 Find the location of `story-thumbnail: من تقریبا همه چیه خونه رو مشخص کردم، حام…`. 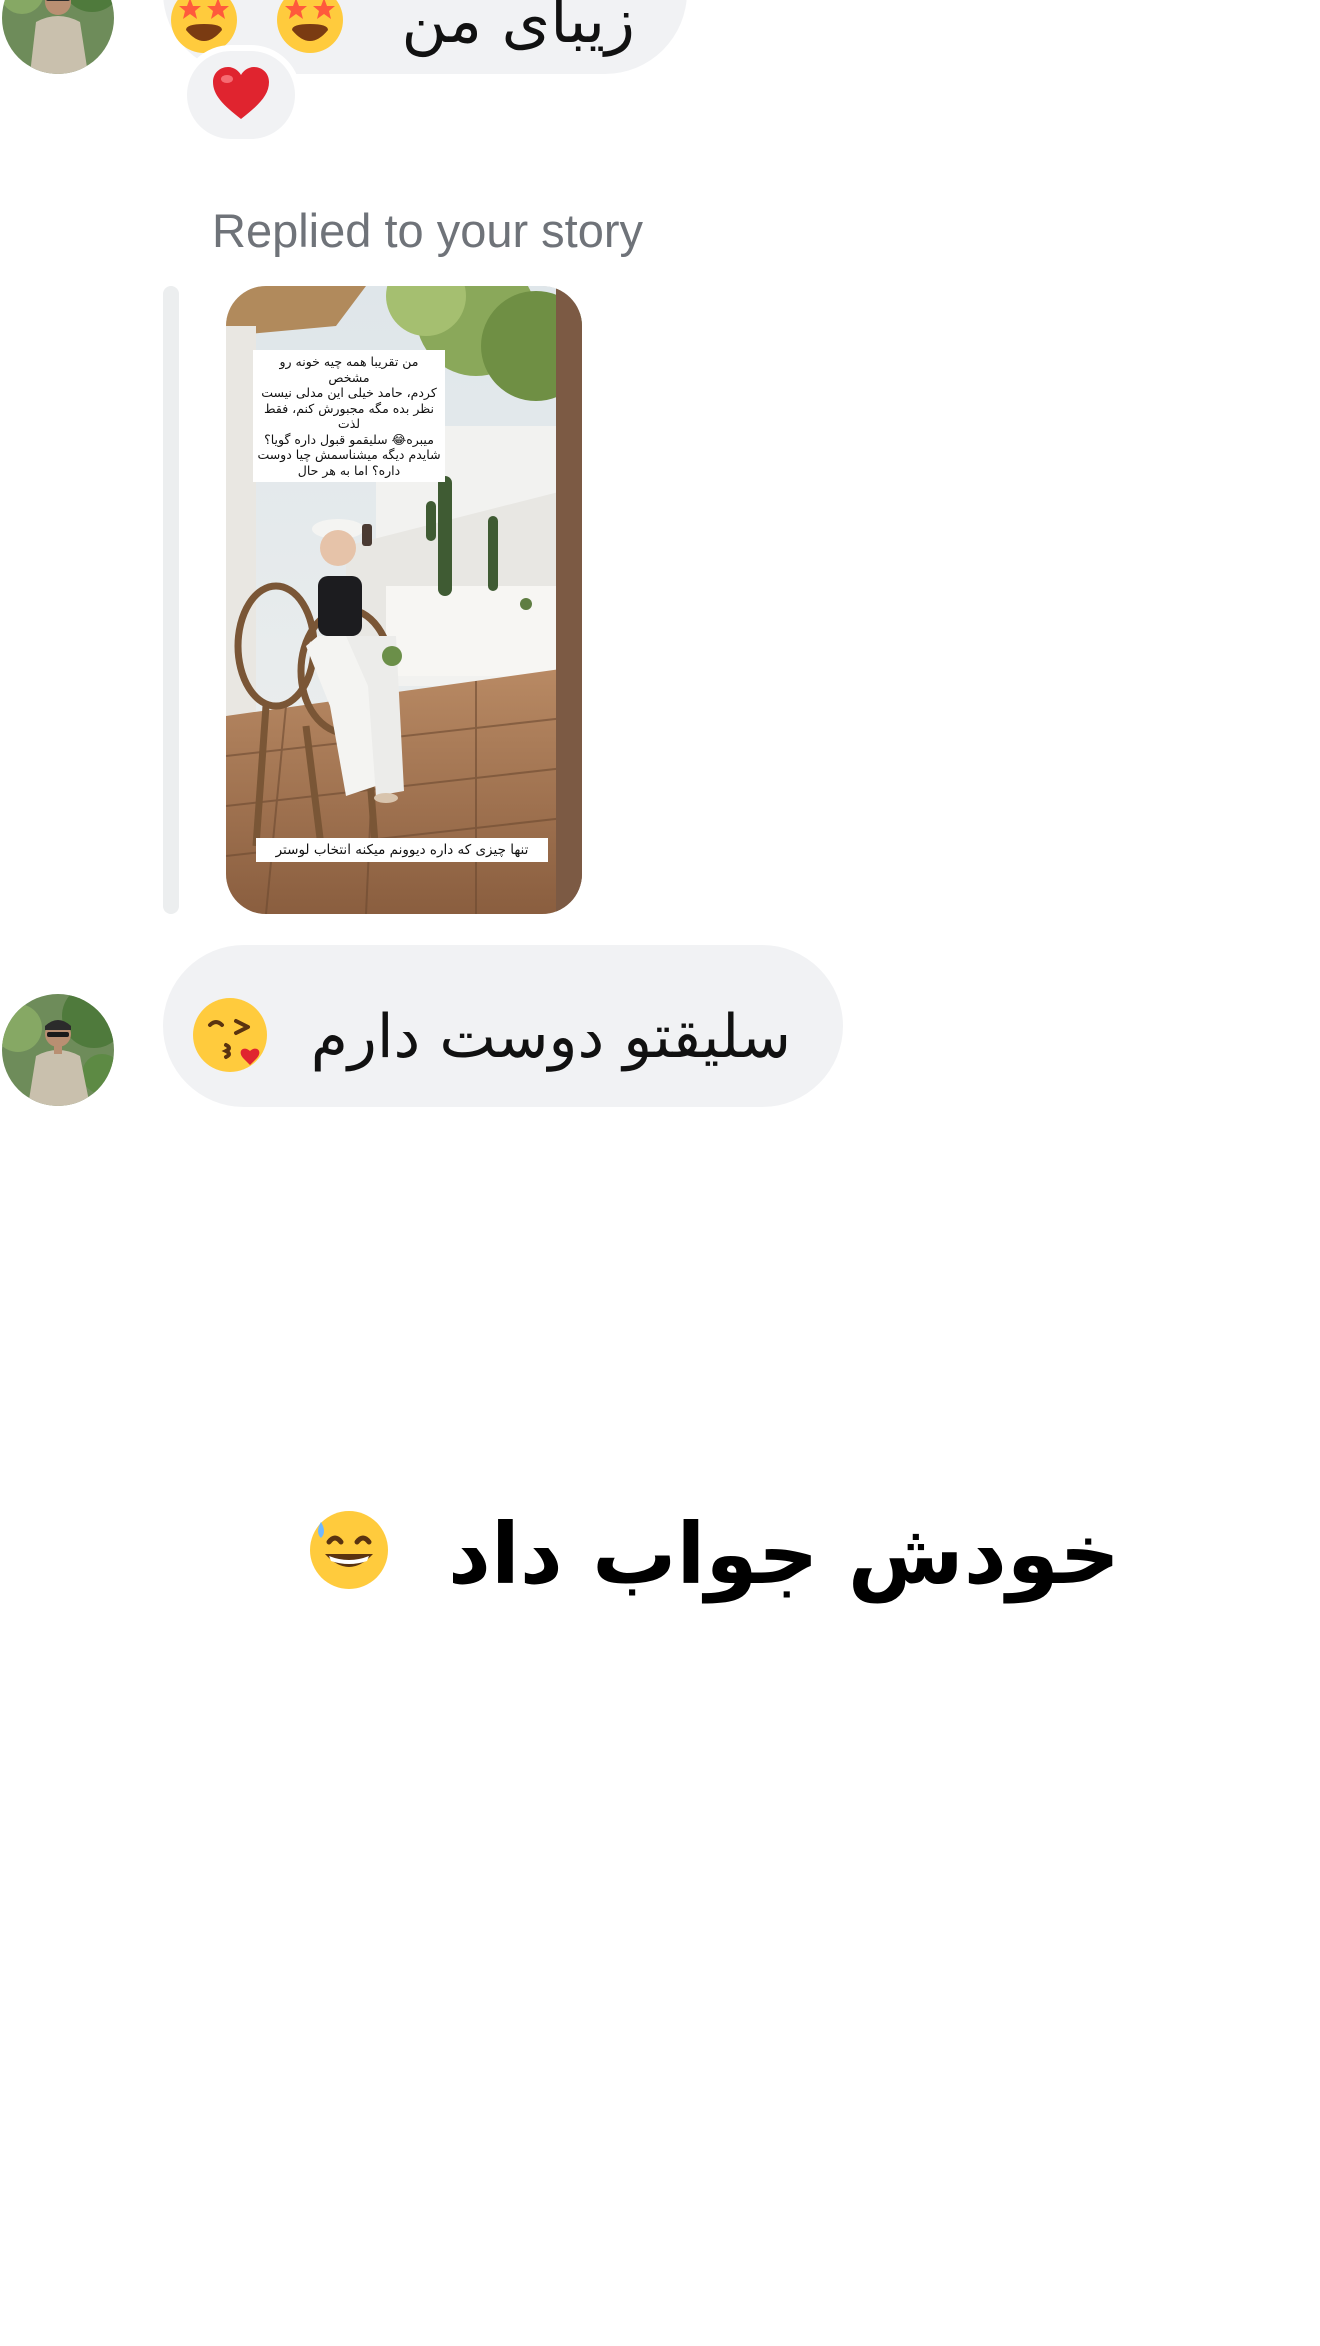

story-thumbnail: من تقریبا همه چیه خونه رو مشخص کردم، حام… is located at coordinates (404, 600).